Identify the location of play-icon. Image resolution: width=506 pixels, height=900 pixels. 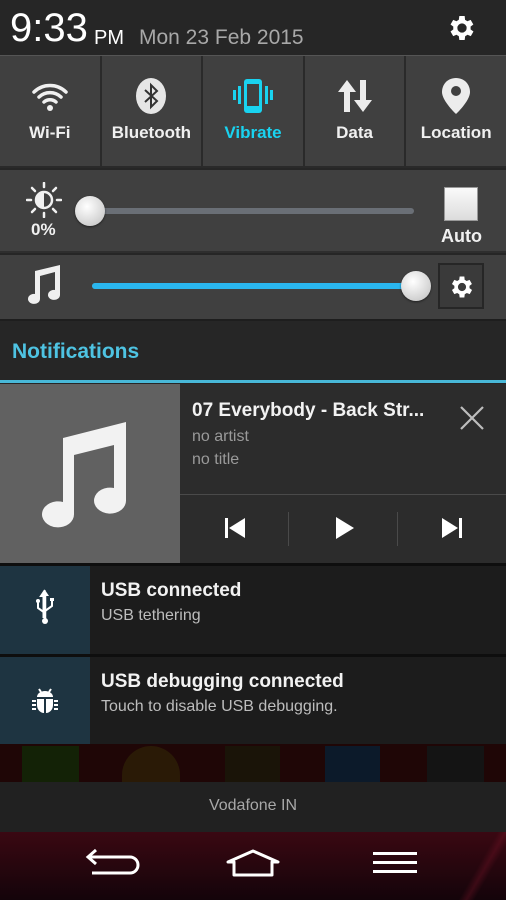
(344, 528).